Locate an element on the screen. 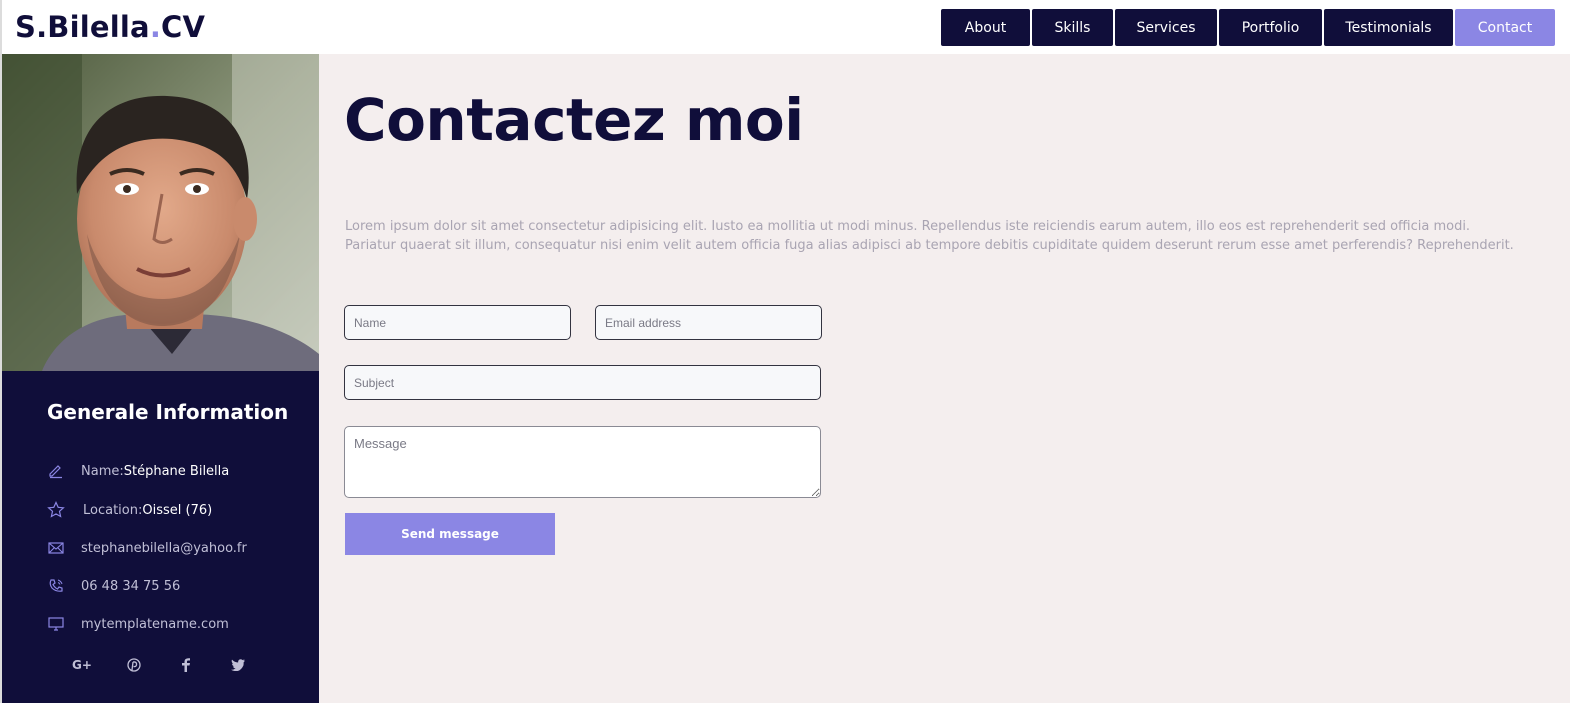 The image size is (1583, 711). logo-end-text: CV is located at coordinates (183, 27).